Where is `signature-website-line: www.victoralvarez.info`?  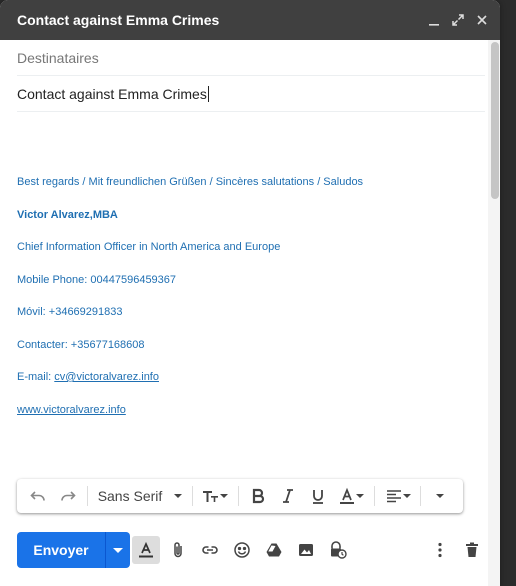 signature-website-line: www.victoralvarez.info is located at coordinates (250, 418).